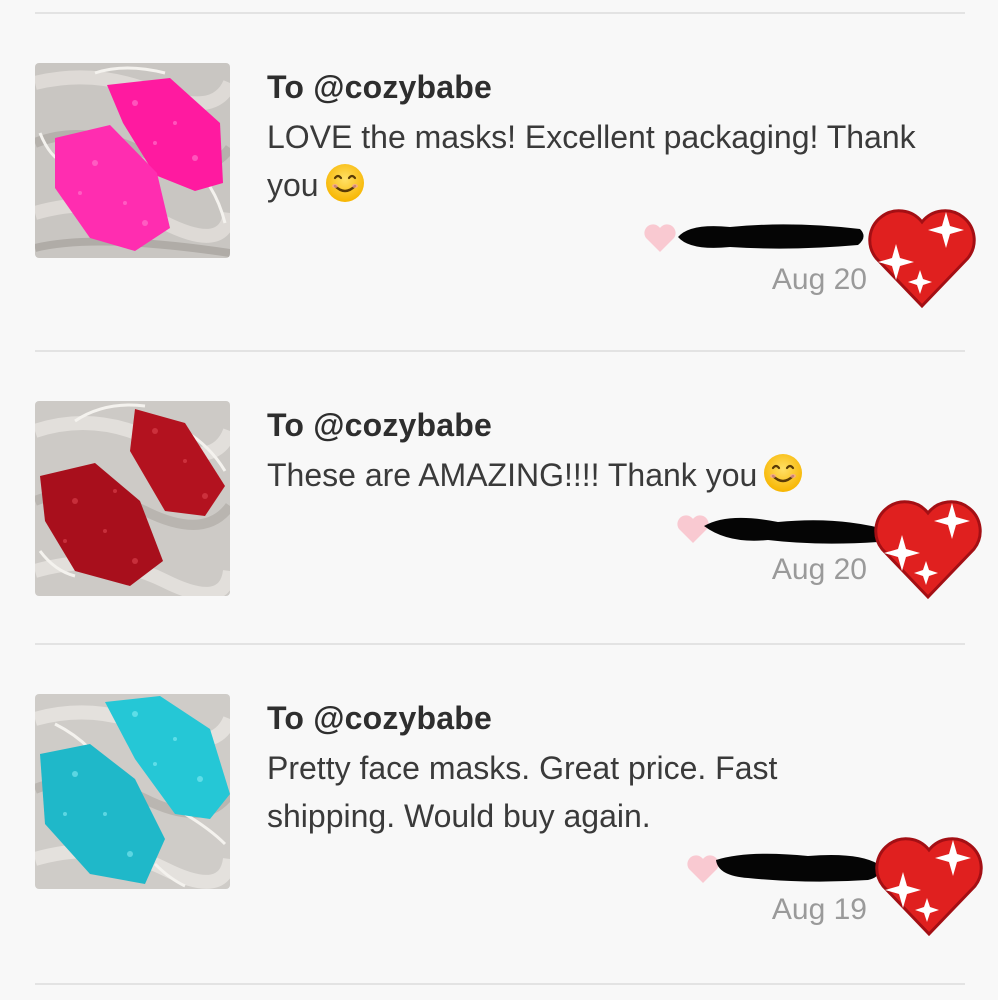 The height and width of the screenshot is (1000, 998). What do you see at coordinates (819, 909) in the screenshot?
I see `review-date: Aug 19` at bounding box center [819, 909].